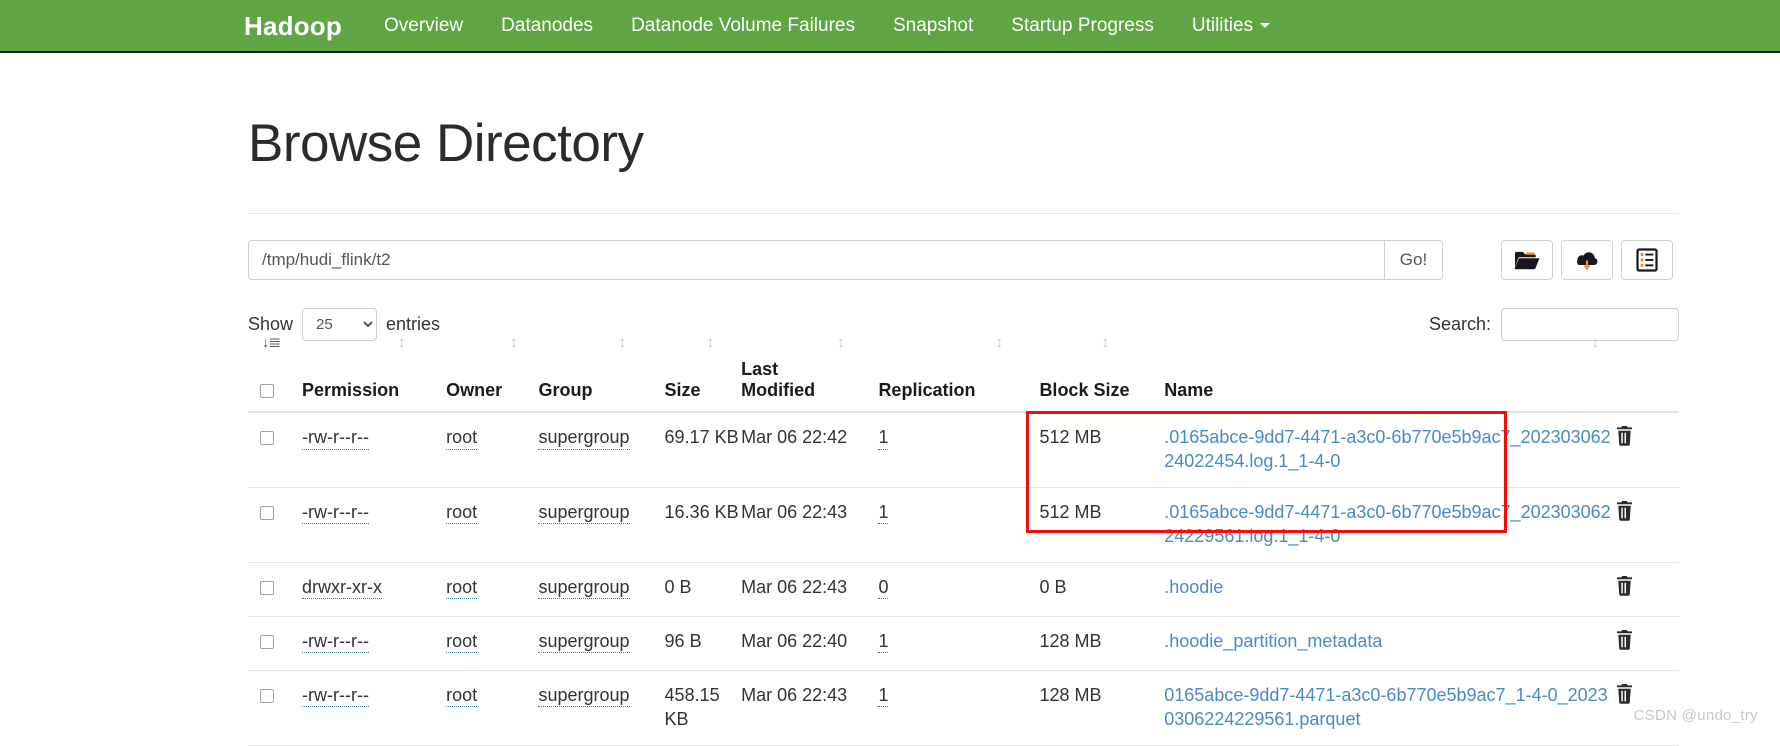 This screenshot has width=1780, height=746. Describe the element at coordinates (547, 25) in the screenshot. I see `nav-link-datanodes: Datanodes` at that location.